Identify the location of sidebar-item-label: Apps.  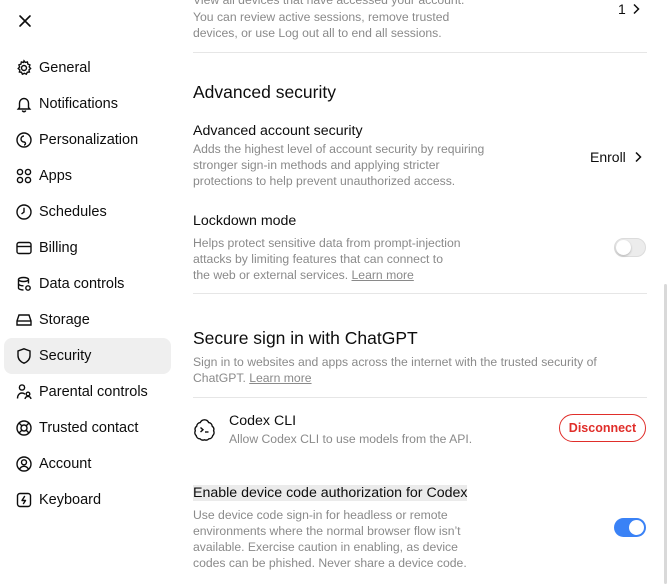
(56, 176).